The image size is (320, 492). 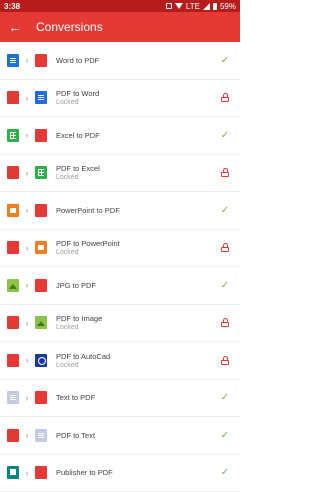 What do you see at coordinates (137, 93) in the screenshot?
I see `conversion-label: PDF to Word` at bounding box center [137, 93].